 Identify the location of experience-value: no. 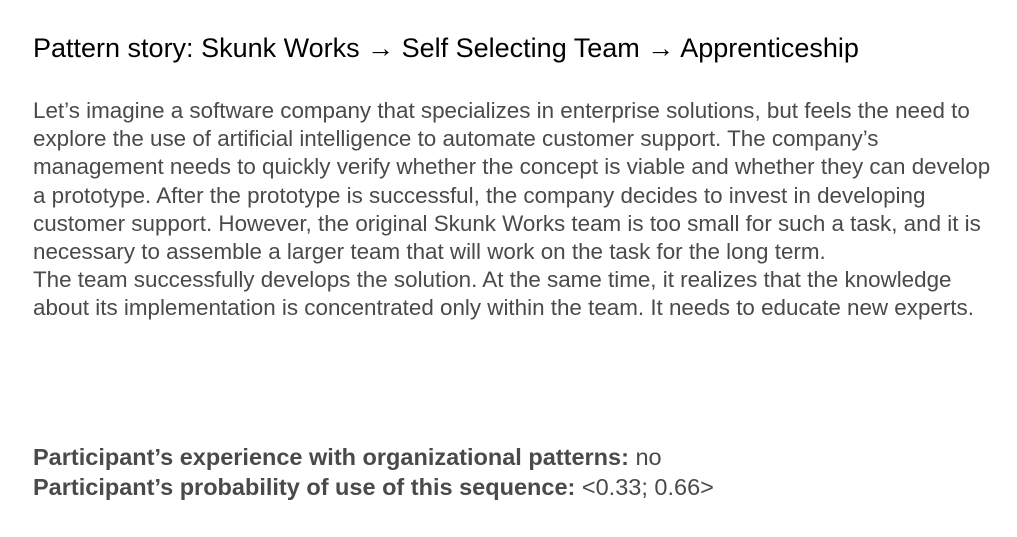
(648, 457).